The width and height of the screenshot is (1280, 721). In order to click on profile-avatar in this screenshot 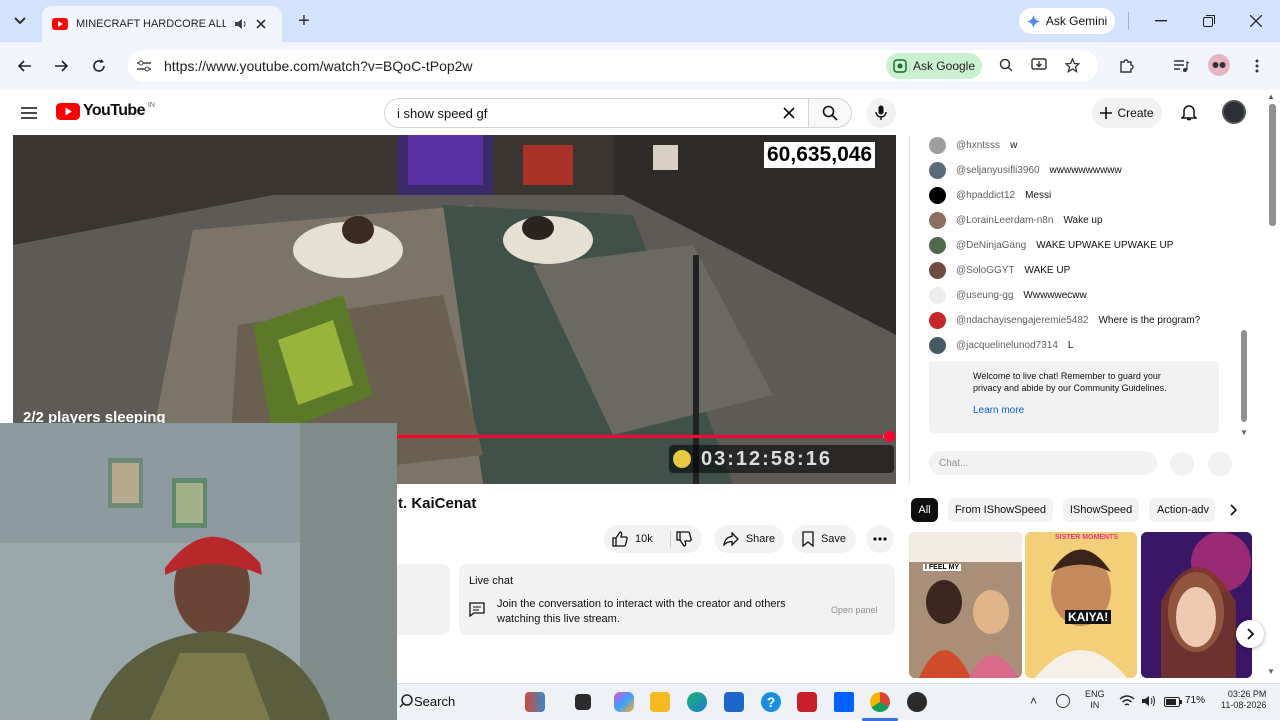, I will do `click(1219, 65)`.